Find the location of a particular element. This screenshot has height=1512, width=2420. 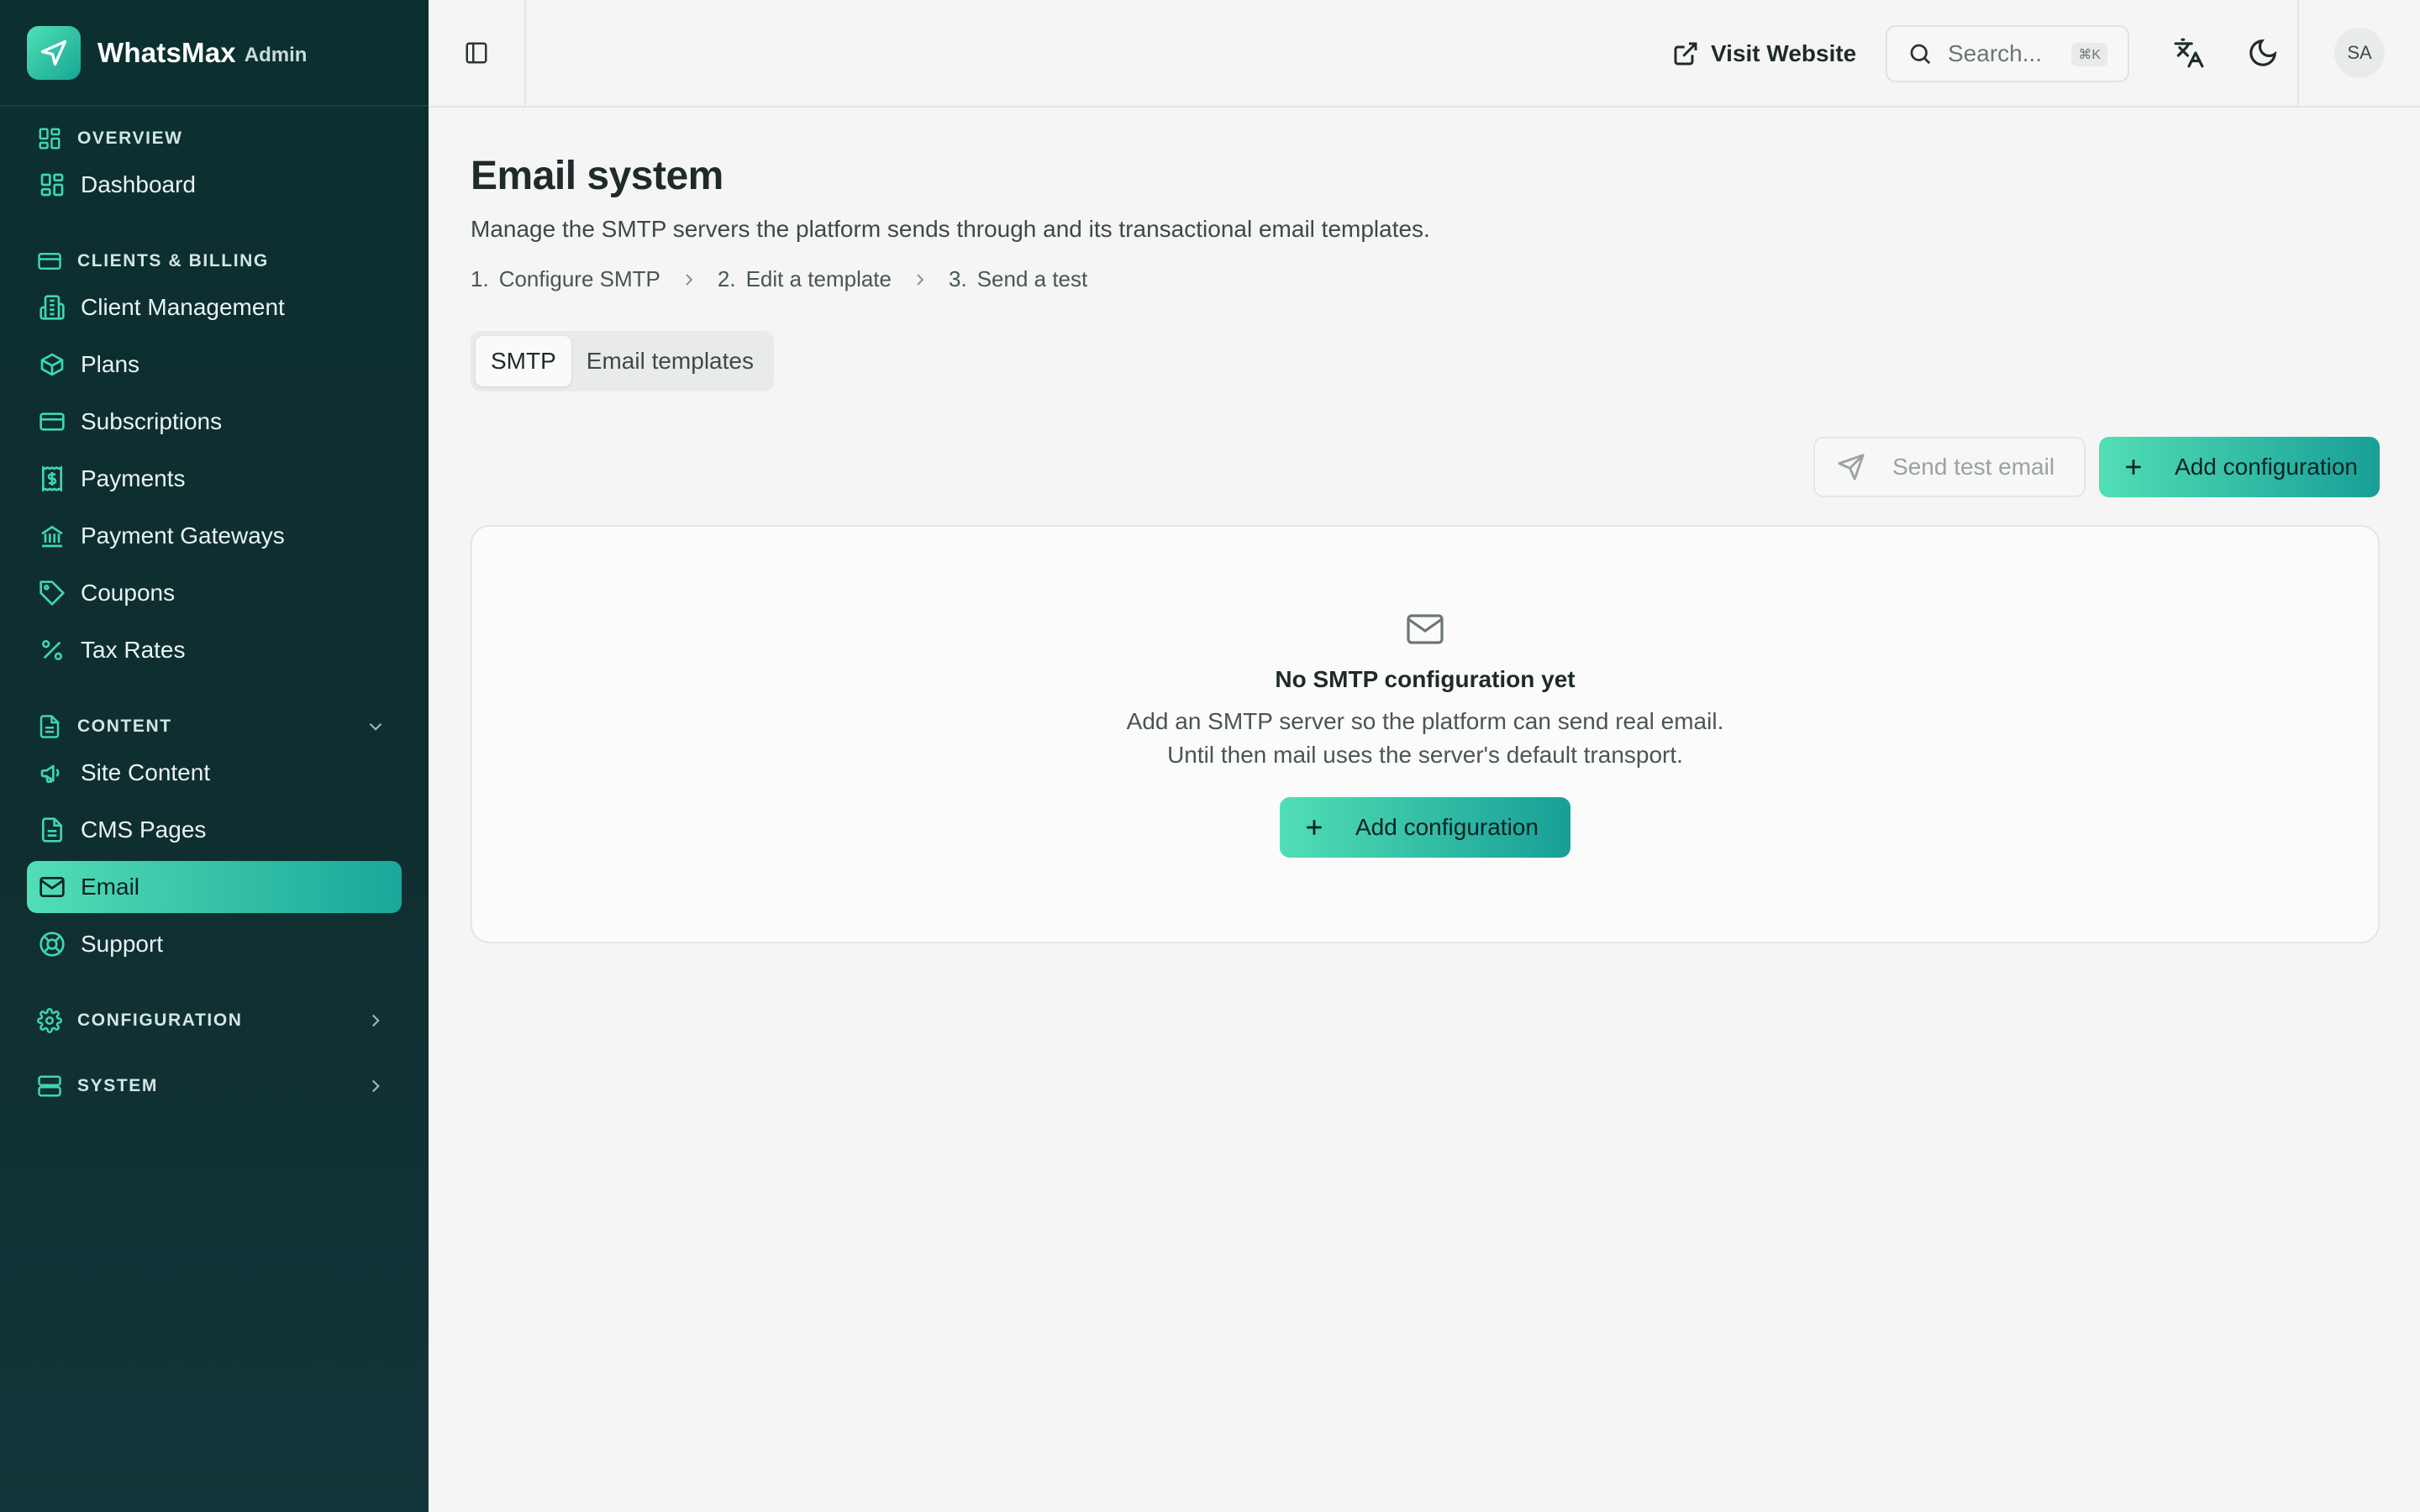

user-menu: SA is located at coordinates (2358, 53).